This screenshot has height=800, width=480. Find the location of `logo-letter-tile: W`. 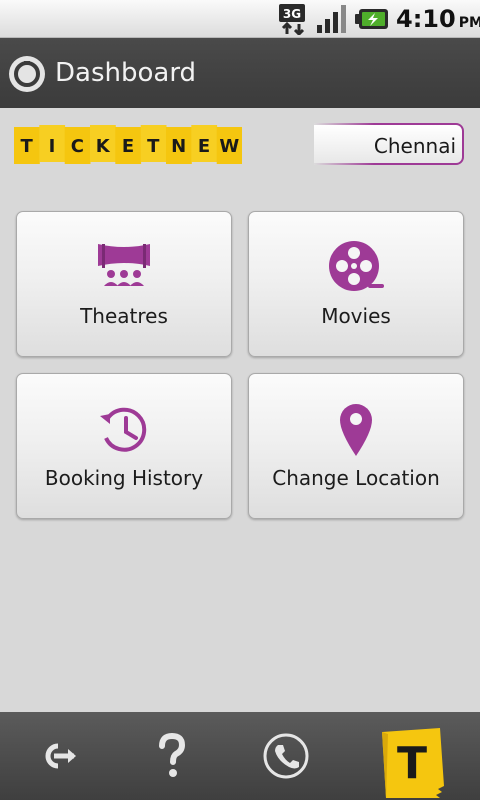

logo-letter-tile: W is located at coordinates (229, 145).